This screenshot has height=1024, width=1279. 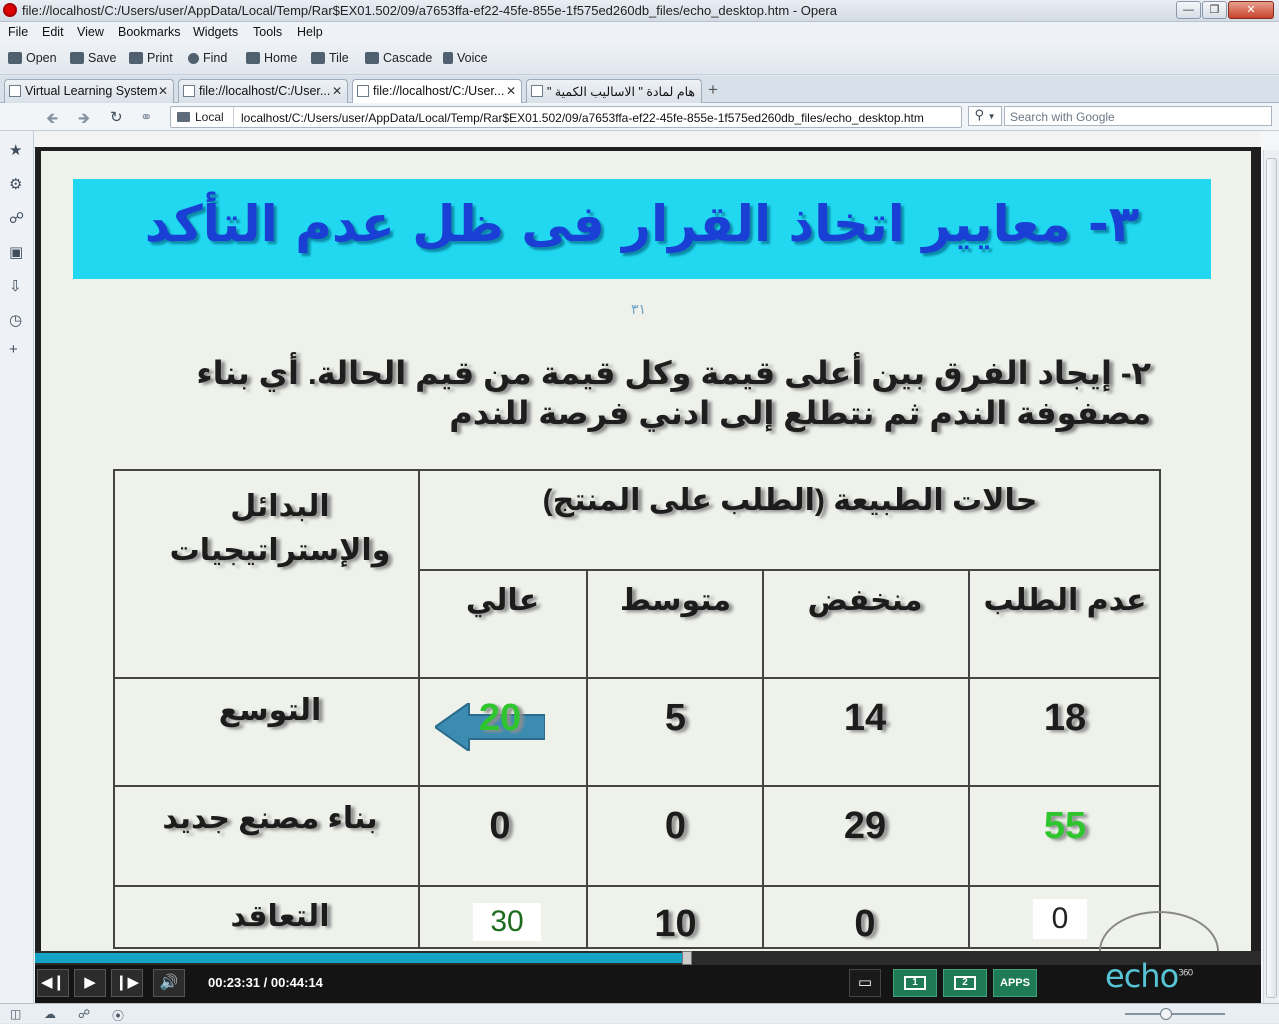 What do you see at coordinates (15, 91) in the screenshot?
I see `page-icon` at bounding box center [15, 91].